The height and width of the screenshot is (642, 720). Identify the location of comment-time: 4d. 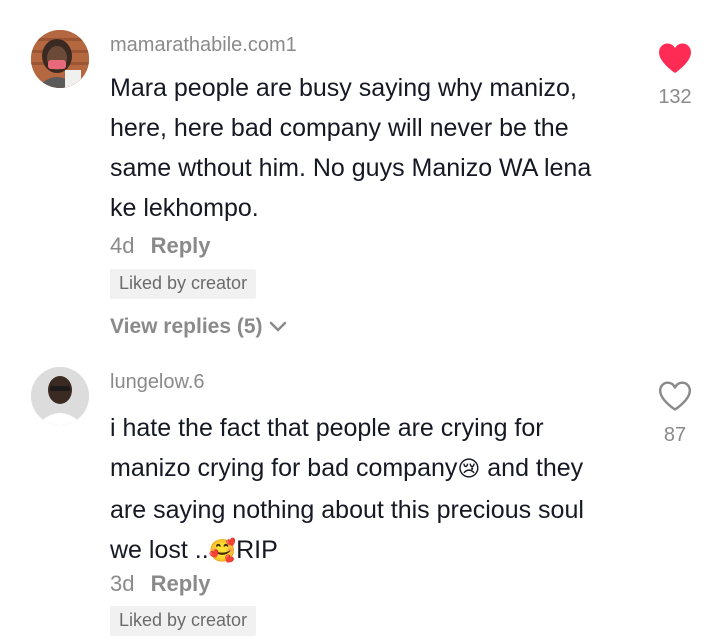
(122, 245).